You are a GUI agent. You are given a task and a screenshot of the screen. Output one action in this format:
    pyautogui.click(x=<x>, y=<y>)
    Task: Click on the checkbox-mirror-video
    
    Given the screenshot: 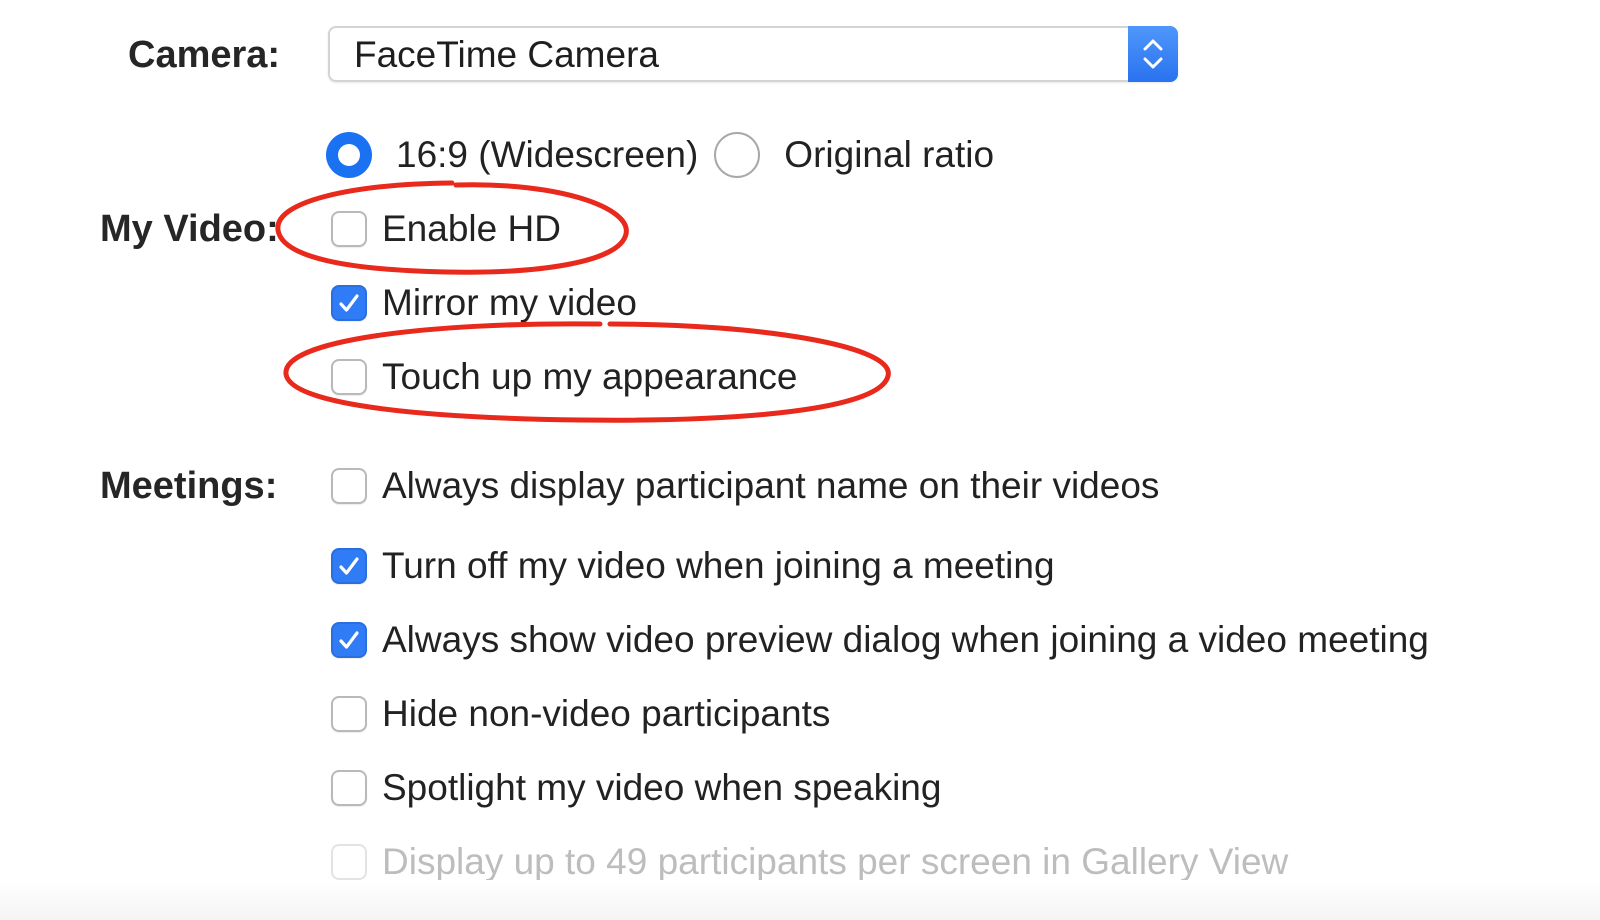 What is the action you would take?
    pyautogui.click(x=349, y=303)
    